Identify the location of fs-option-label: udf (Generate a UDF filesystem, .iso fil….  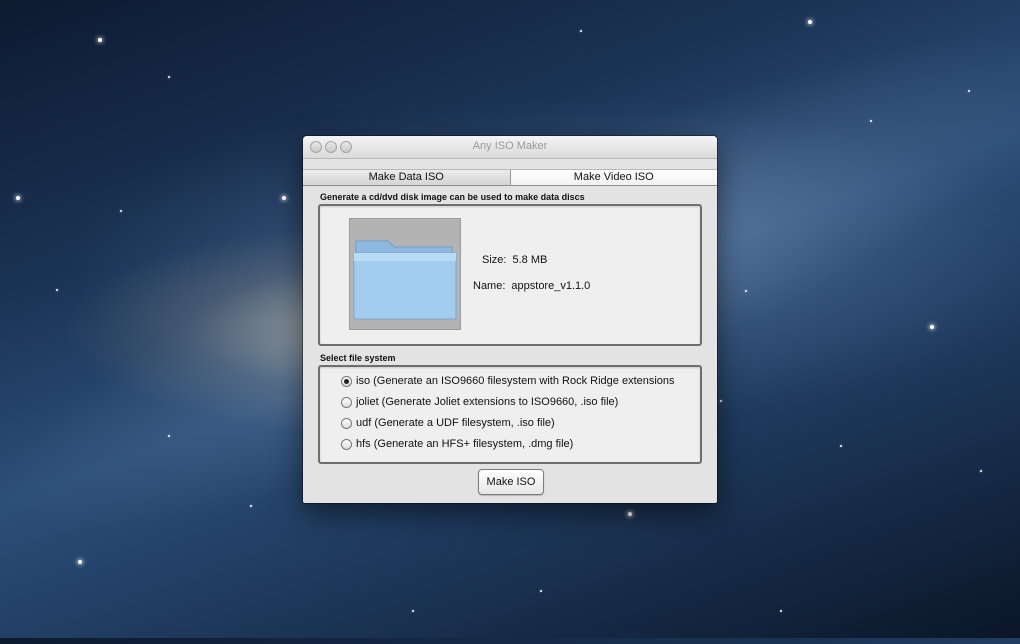
(455, 423).